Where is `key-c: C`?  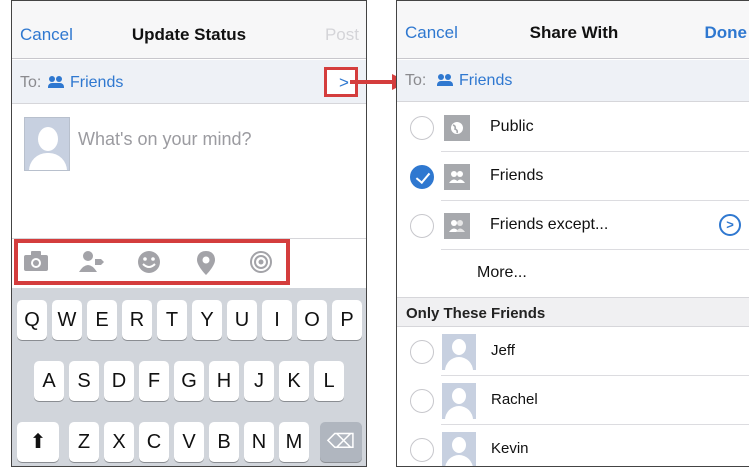 key-c: C is located at coordinates (154, 442).